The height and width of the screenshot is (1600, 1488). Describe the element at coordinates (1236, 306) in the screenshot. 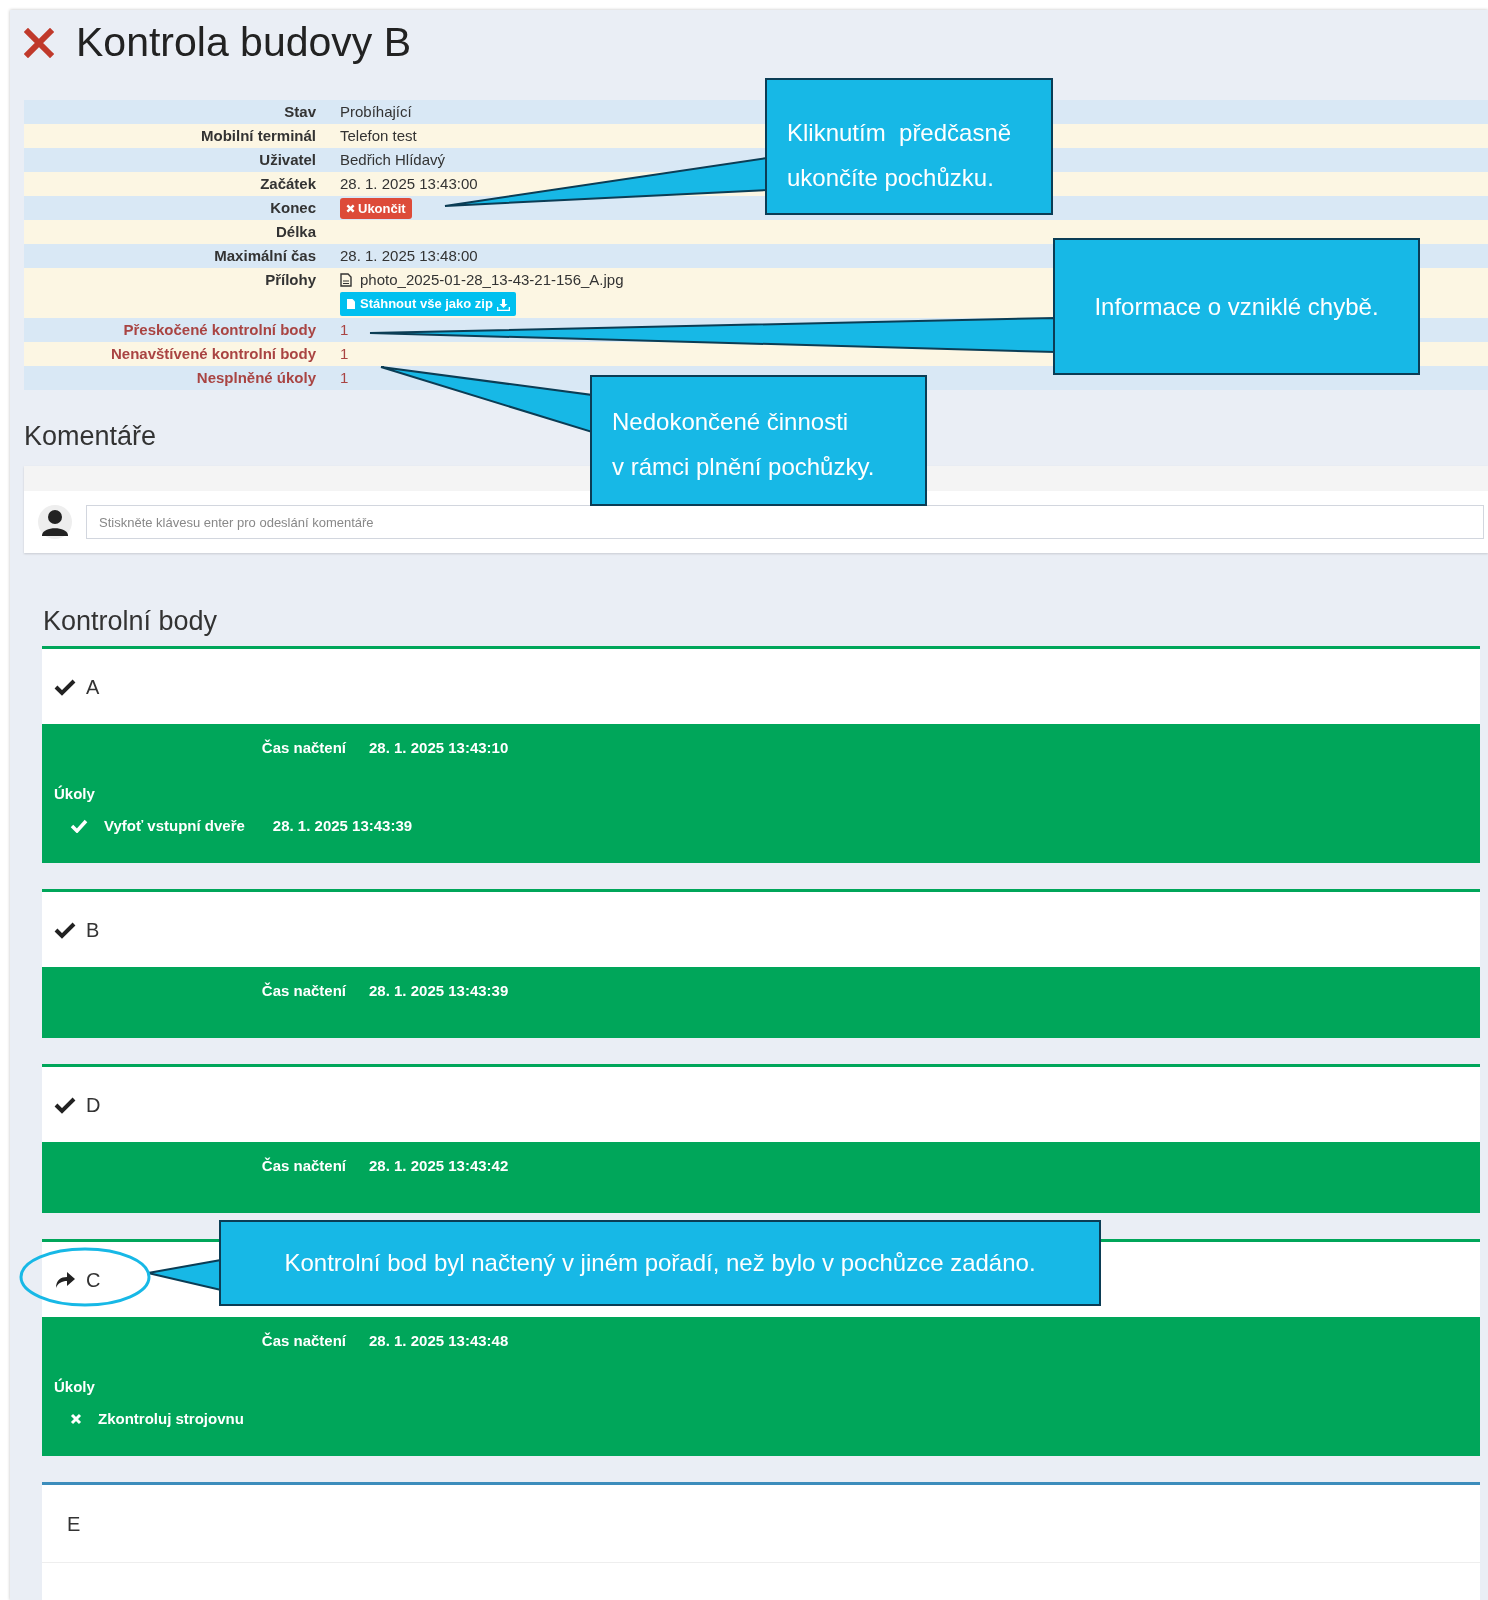

I see `callout-box: Informace o vzniklé chybě.` at that location.